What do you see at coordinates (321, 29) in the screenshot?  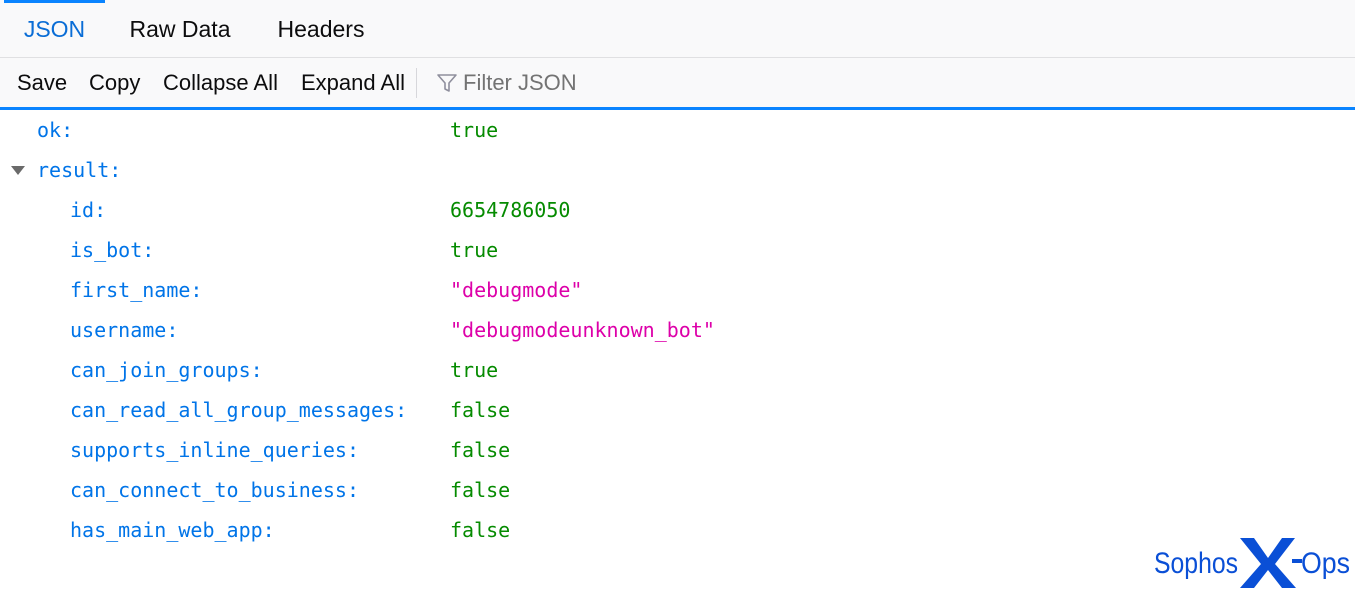 I see `tab-headers: Headers` at bounding box center [321, 29].